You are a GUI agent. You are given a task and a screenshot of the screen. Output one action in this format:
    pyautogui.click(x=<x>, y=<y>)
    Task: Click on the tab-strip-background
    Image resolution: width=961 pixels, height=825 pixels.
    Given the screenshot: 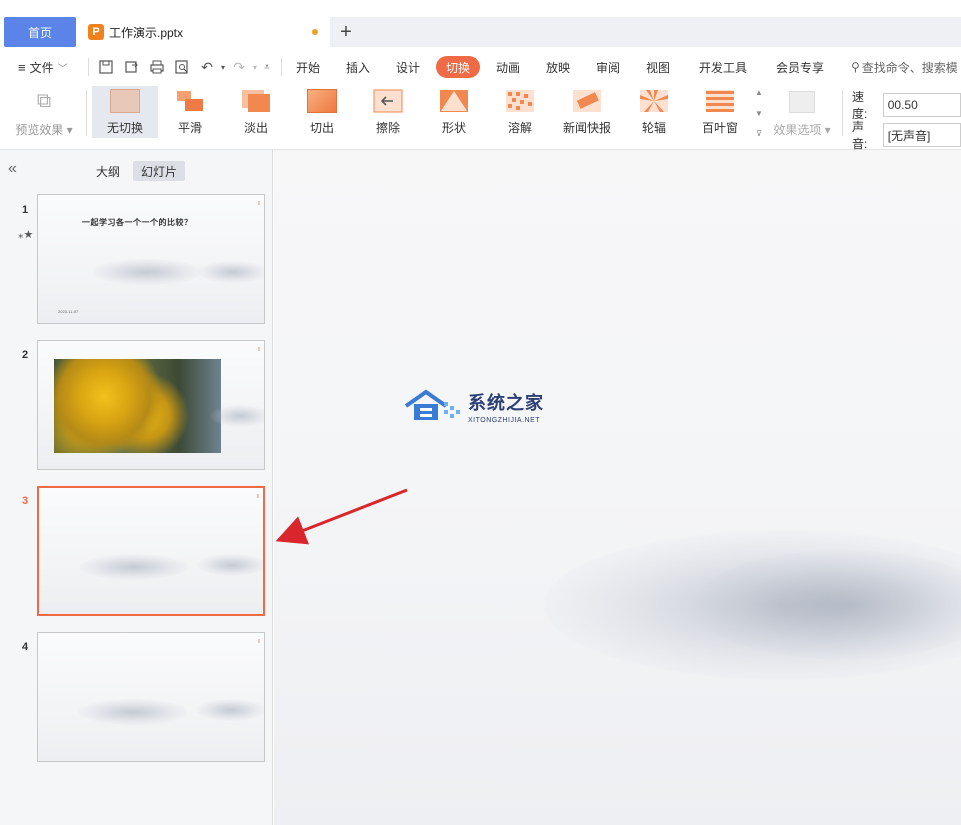 What is the action you would take?
    pyautogui.click(x=645, y=32)
    